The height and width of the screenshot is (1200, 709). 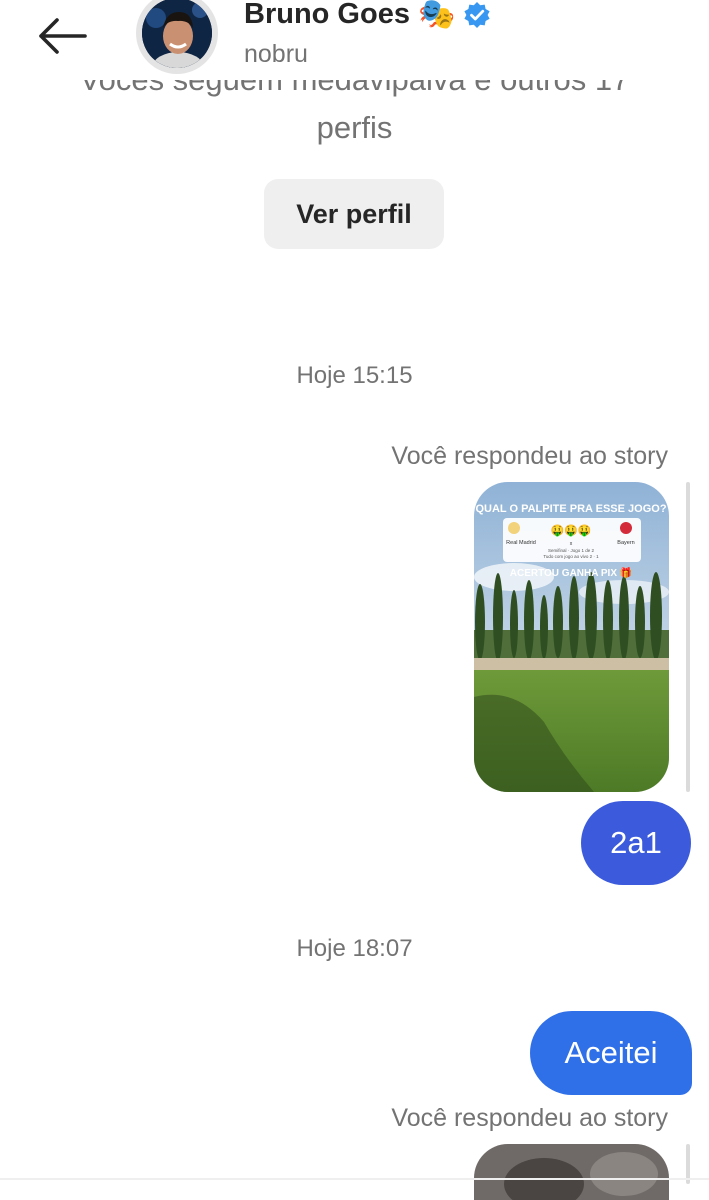 What do you see at coordinates (354, 948) in the screenshot?
I see `timestamp: Hoje 18:07` at bounding box center [354, 948].